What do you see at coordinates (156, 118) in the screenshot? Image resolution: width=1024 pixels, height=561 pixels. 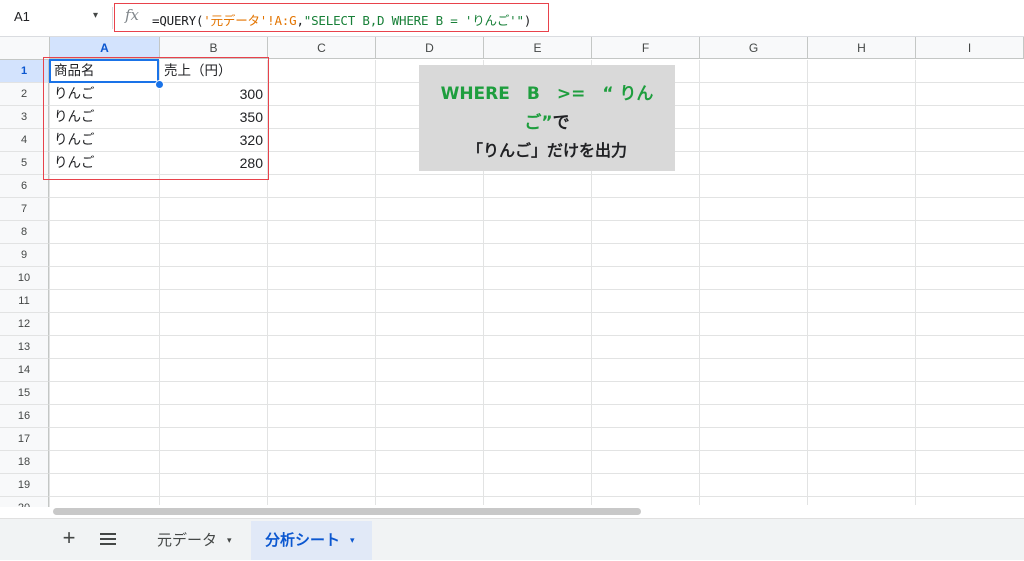 I see `result-highlight-box` at bounding box center [156, 118].